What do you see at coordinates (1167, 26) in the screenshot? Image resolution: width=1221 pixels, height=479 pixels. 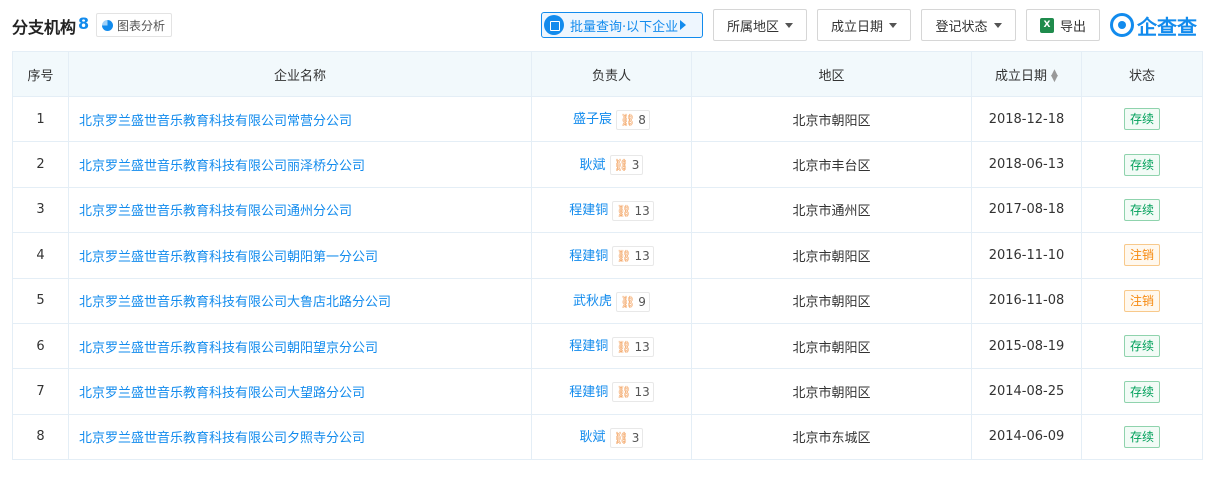 I see `logo-text: 企查查` at bounding box center [1167, 26].